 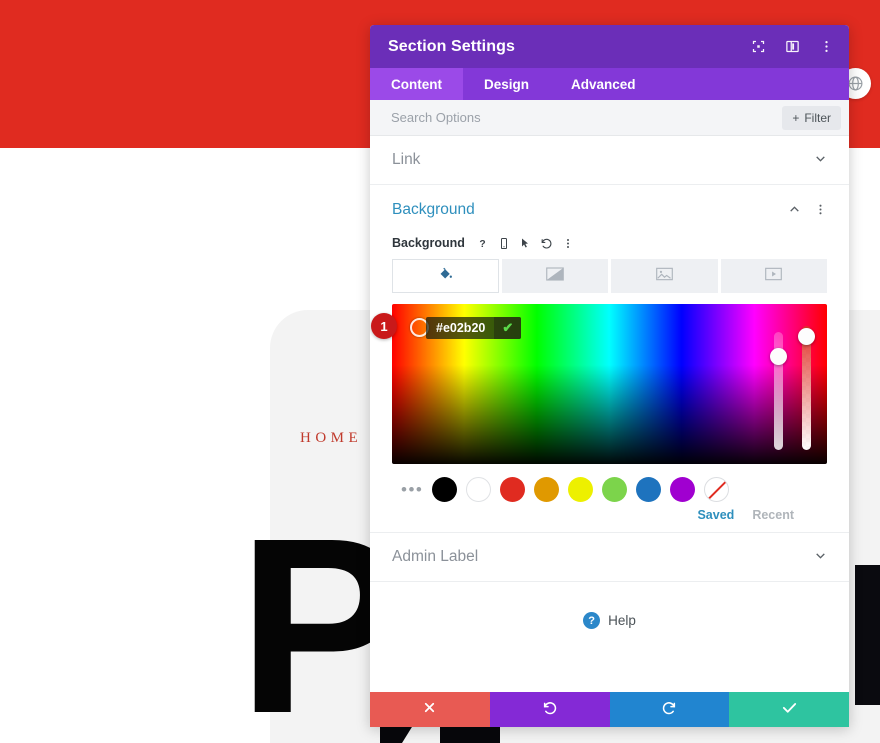 What do you see at coordinates (806, 388) in the screenshot?
I see `opacity-slider` at bounding box center [806, 388].